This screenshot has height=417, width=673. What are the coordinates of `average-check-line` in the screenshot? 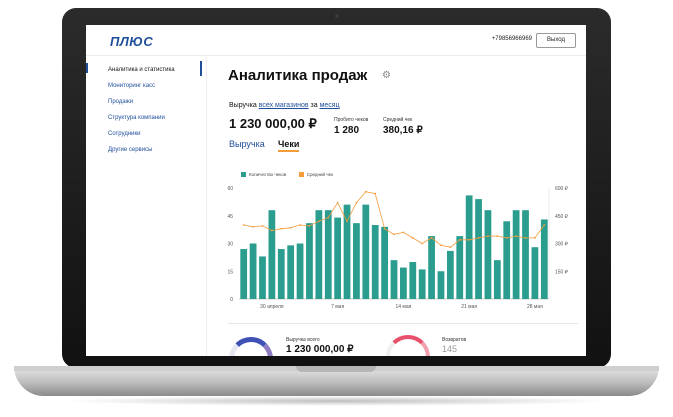 It's located at (394, 219).